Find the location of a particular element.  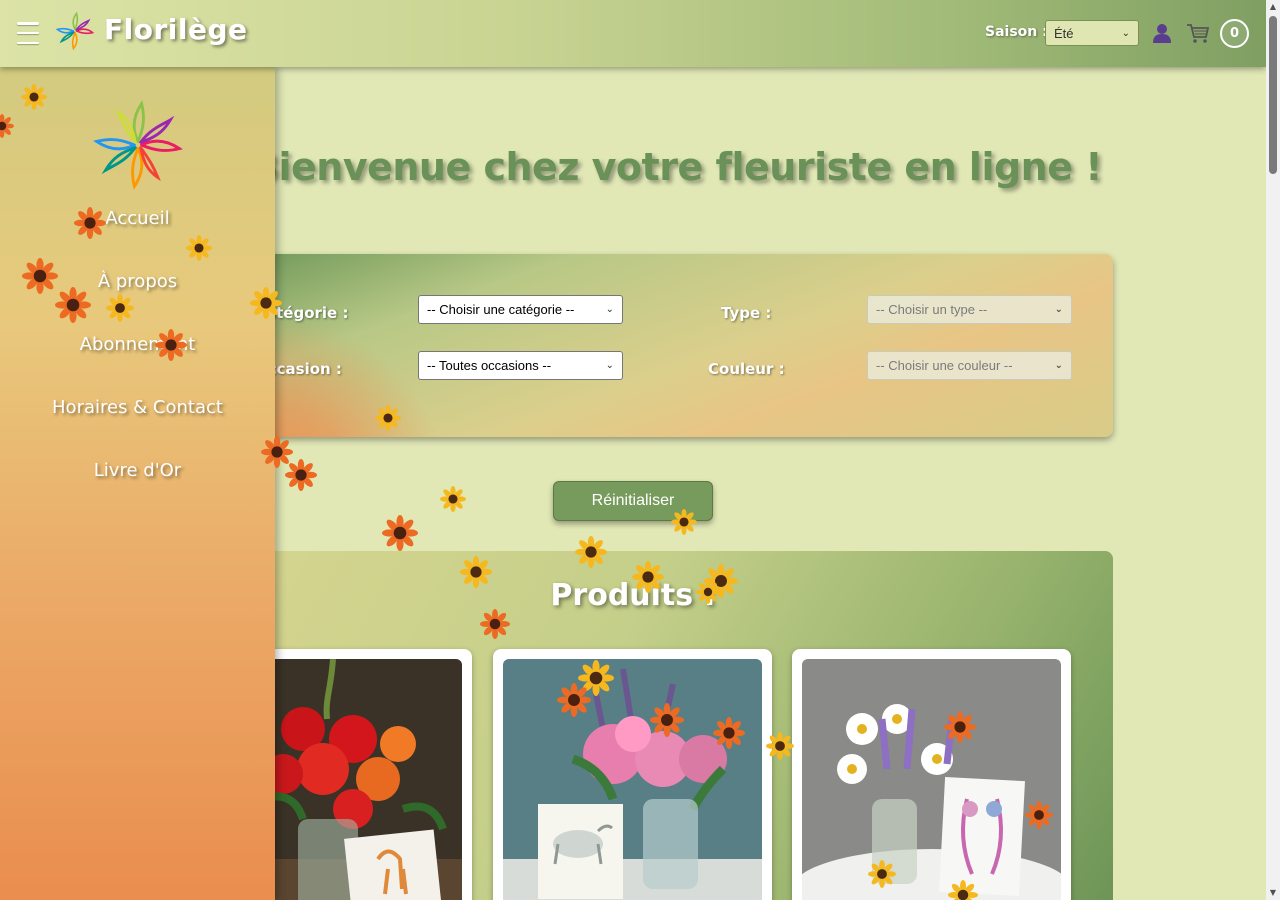

top-header: Florilège Saison : Été ⌄ 0 is located at coordinates (633, 33).